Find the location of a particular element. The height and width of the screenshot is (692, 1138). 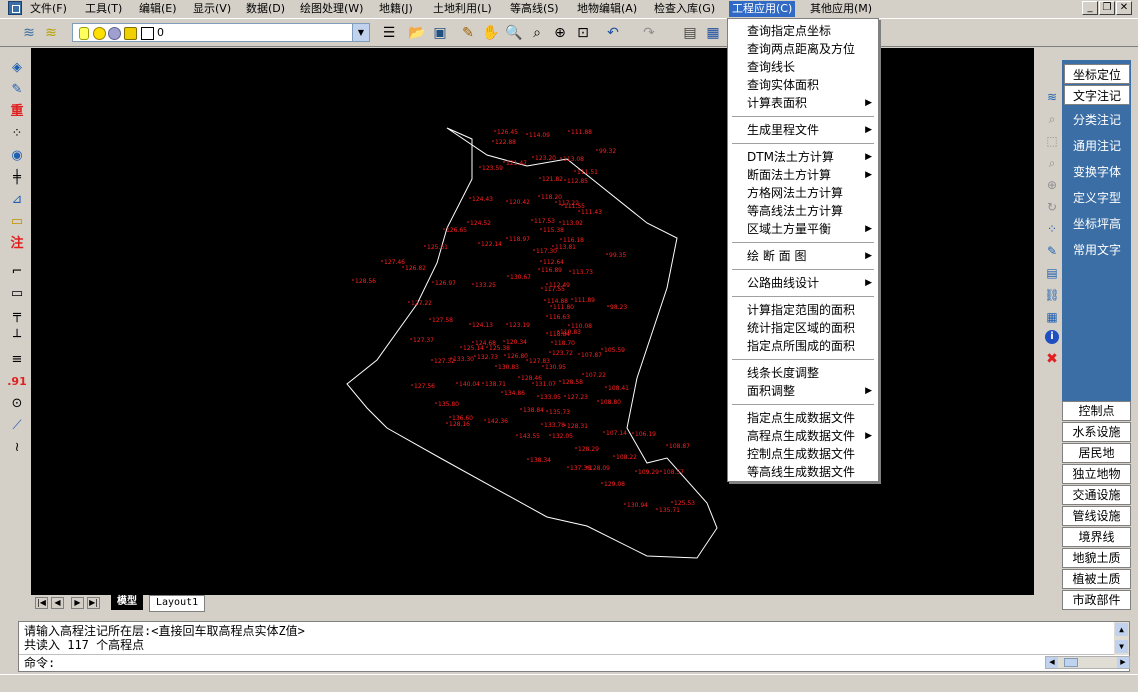

redo-icon: ↷ is located at coordinates (649, 33).